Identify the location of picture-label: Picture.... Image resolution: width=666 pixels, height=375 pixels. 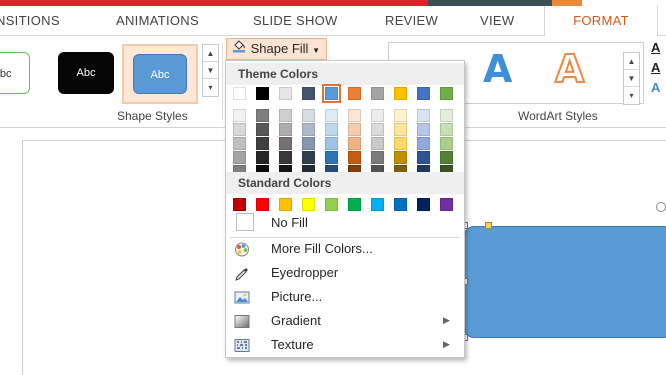
(297, 296).